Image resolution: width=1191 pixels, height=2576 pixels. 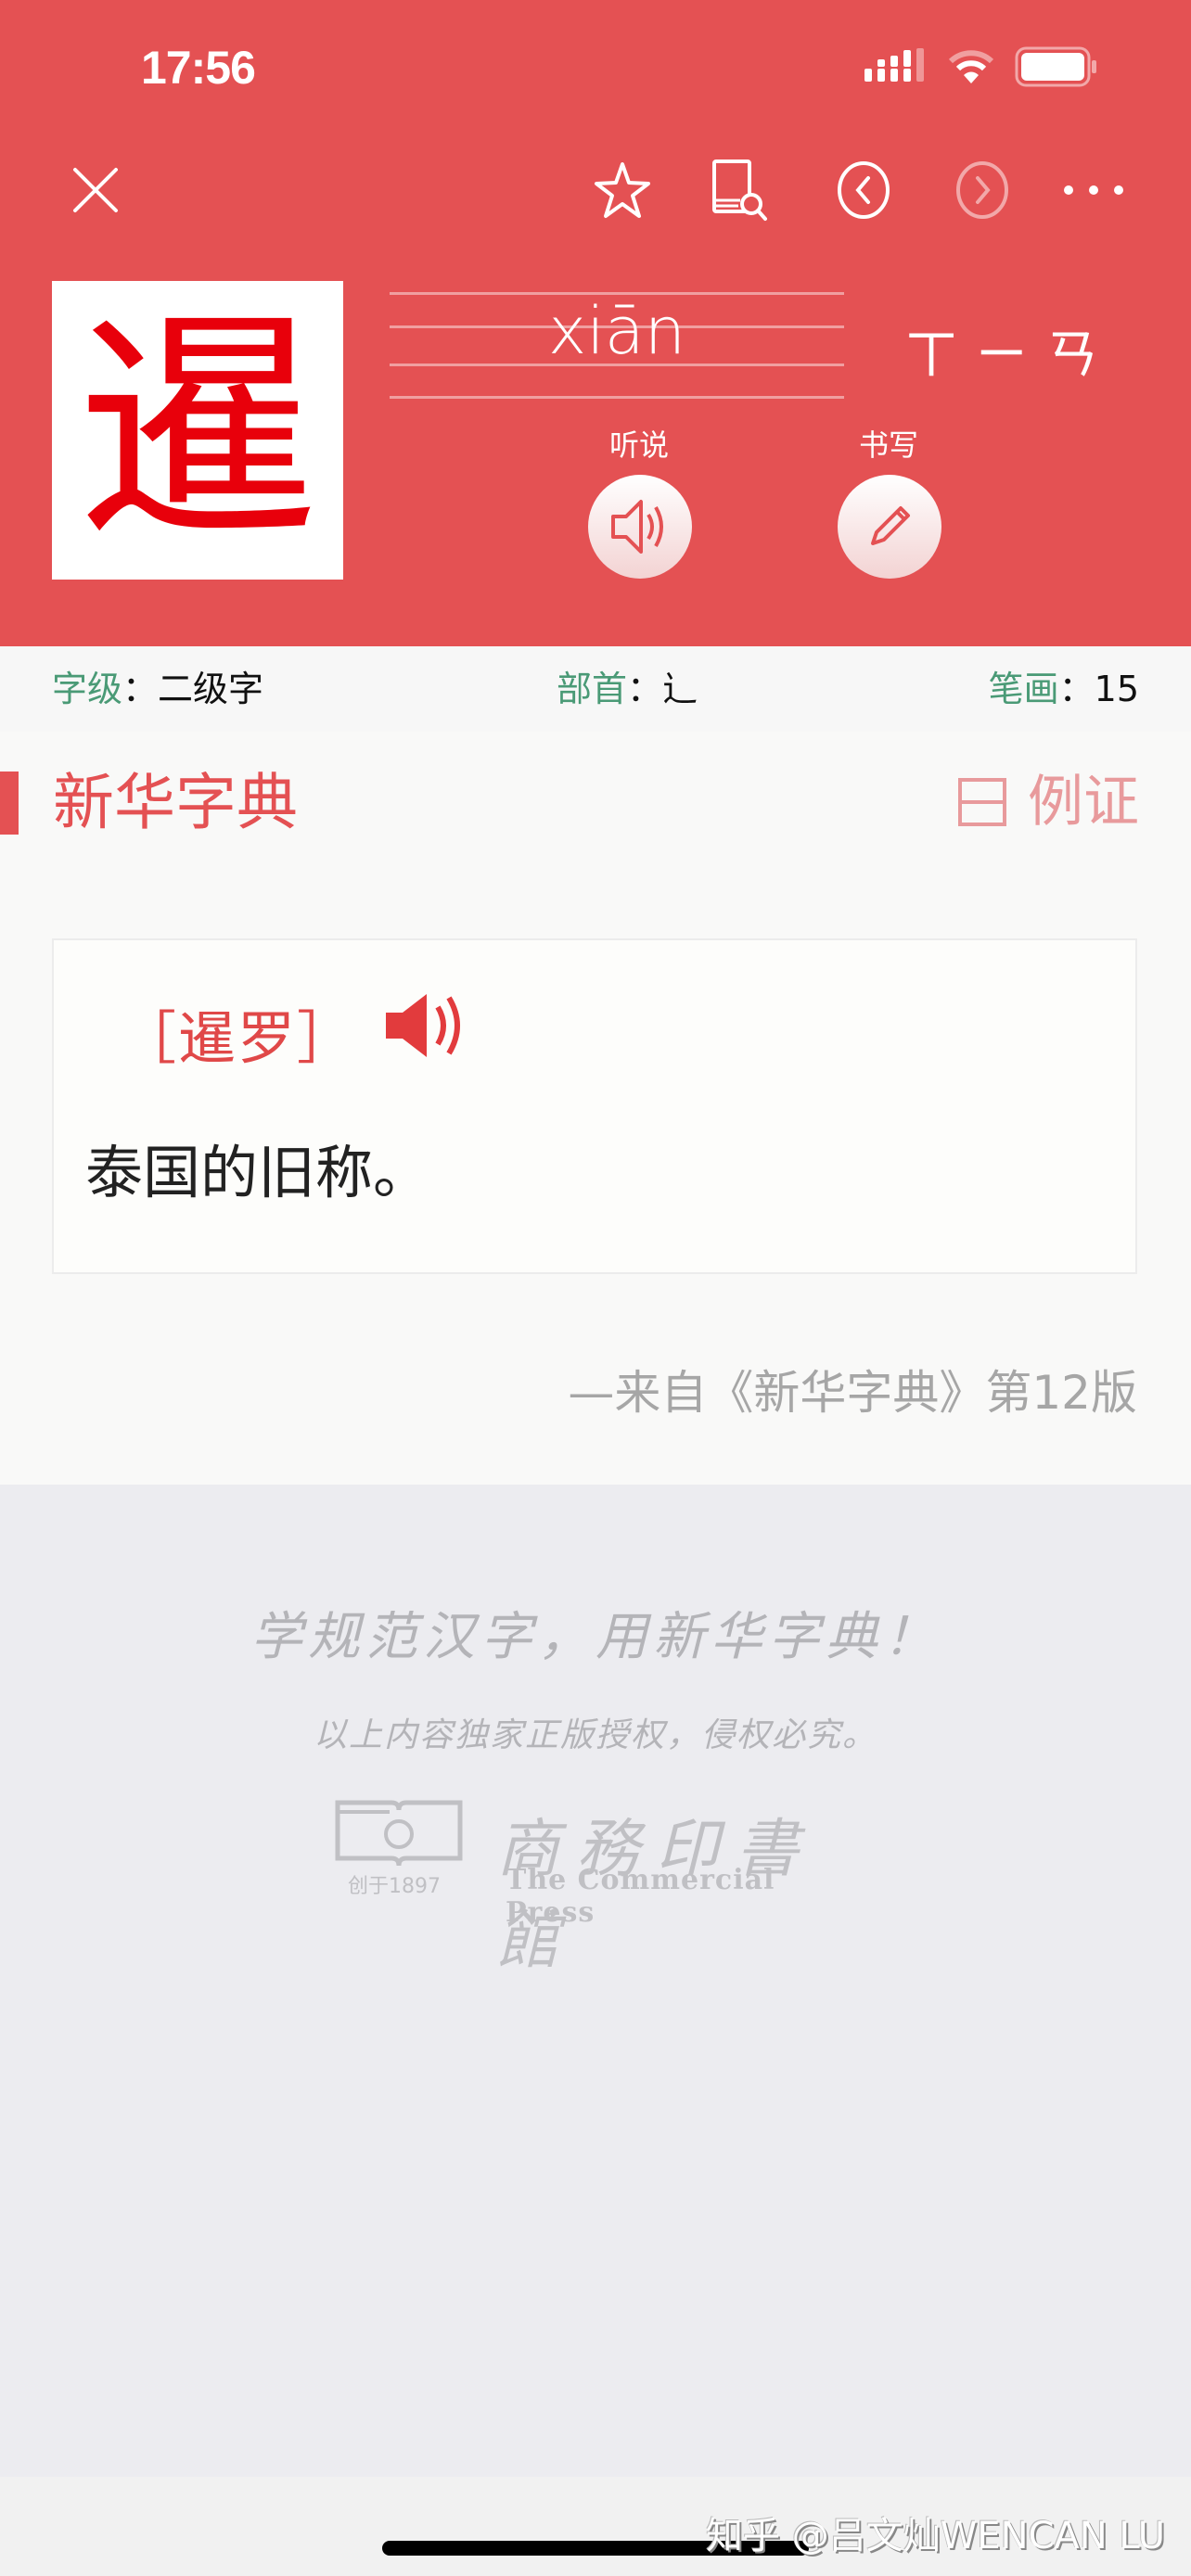 I want to click on radical-label: 部首, so click(x=592, y=689).